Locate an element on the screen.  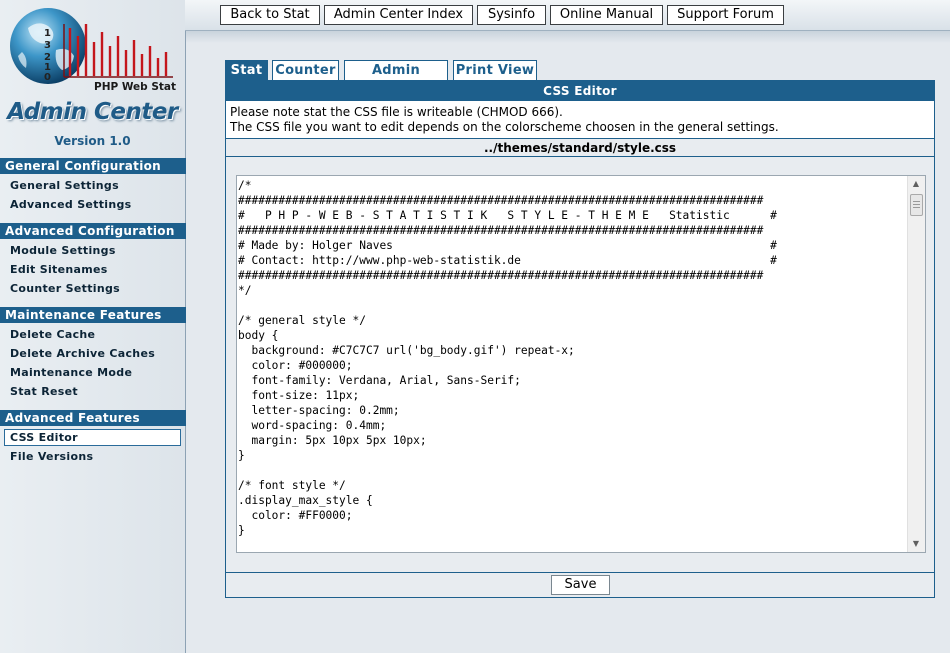
sidebar-item-delete-archive-caches: Delete Archive Caches is located at coordinates (92, 353).